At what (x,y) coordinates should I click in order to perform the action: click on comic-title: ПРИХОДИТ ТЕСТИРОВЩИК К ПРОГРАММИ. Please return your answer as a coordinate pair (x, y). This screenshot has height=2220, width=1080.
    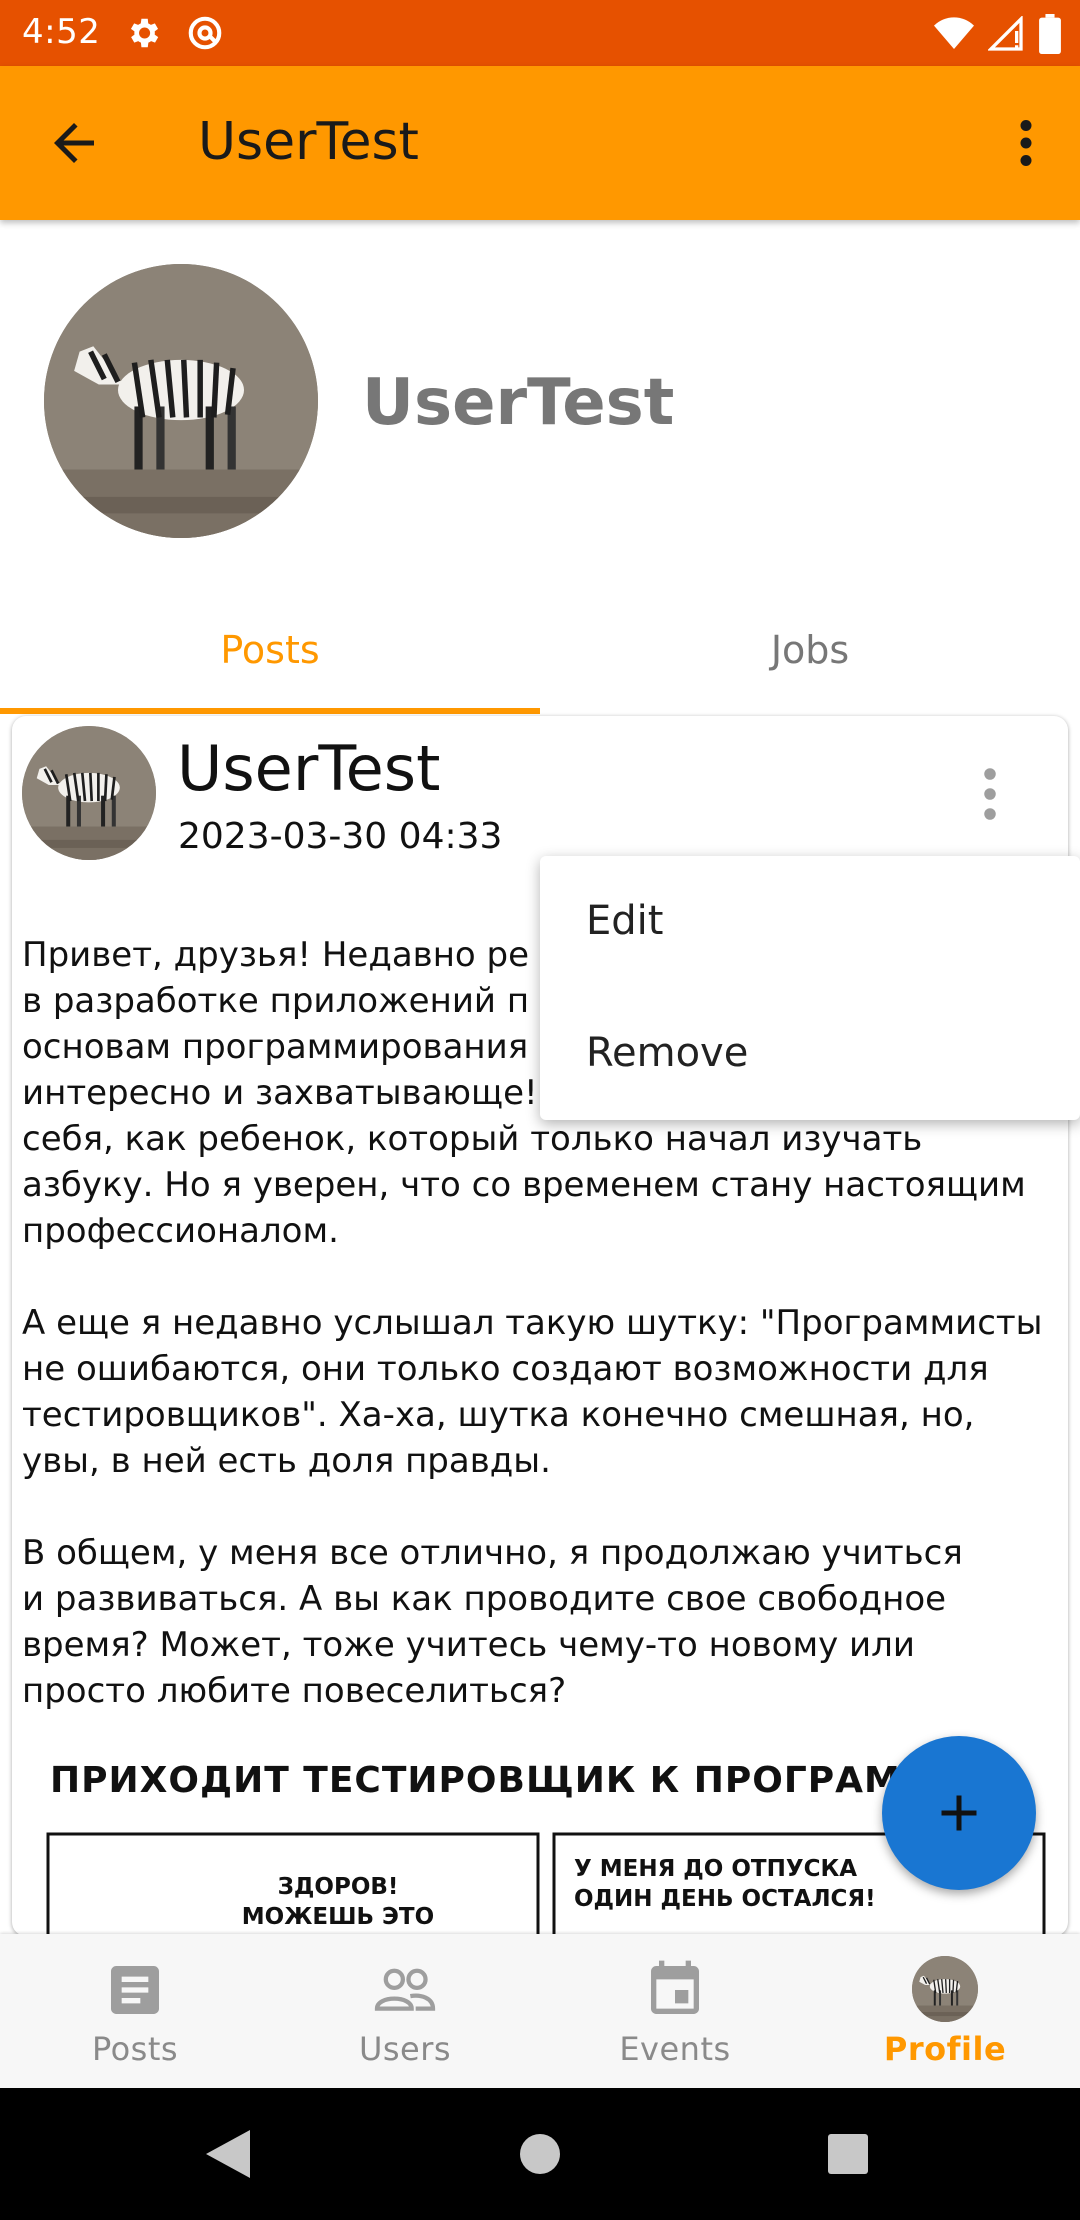
    Looking at the image, I should click on (509, 1780).